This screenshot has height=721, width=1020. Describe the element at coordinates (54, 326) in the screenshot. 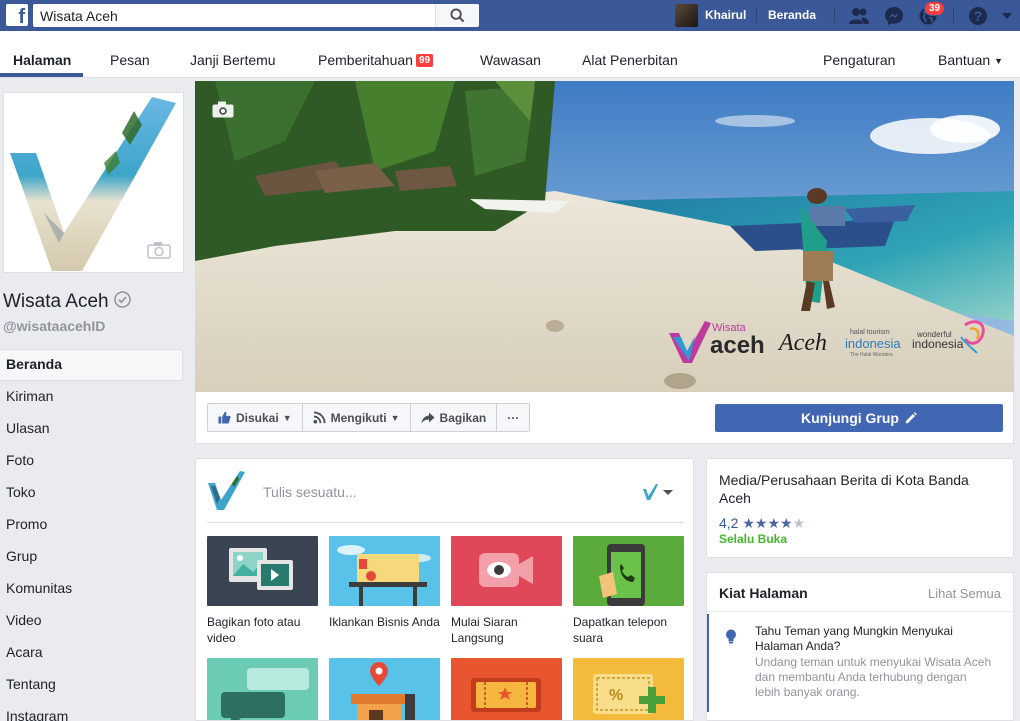

I see `page-username: @wisataacehID` at that location.